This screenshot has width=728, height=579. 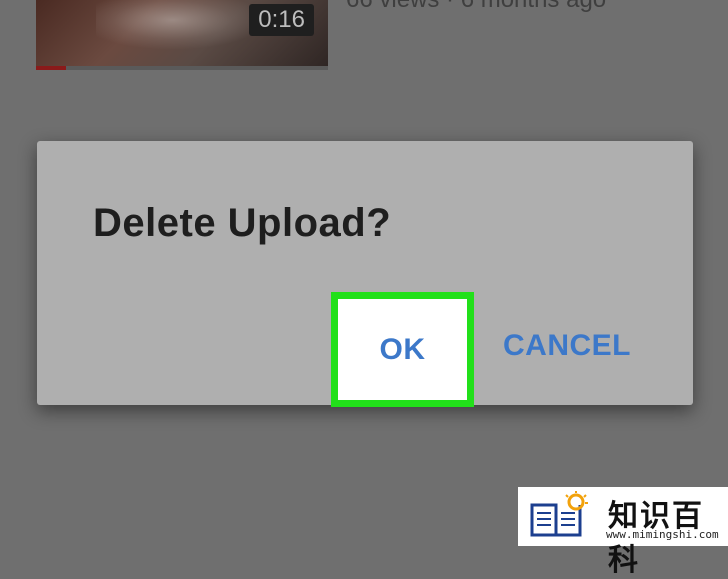 What do you see at coordinates (51, 68) in the screenshot?
I see `watch-progress-bar` at bounding box center [51, 68].